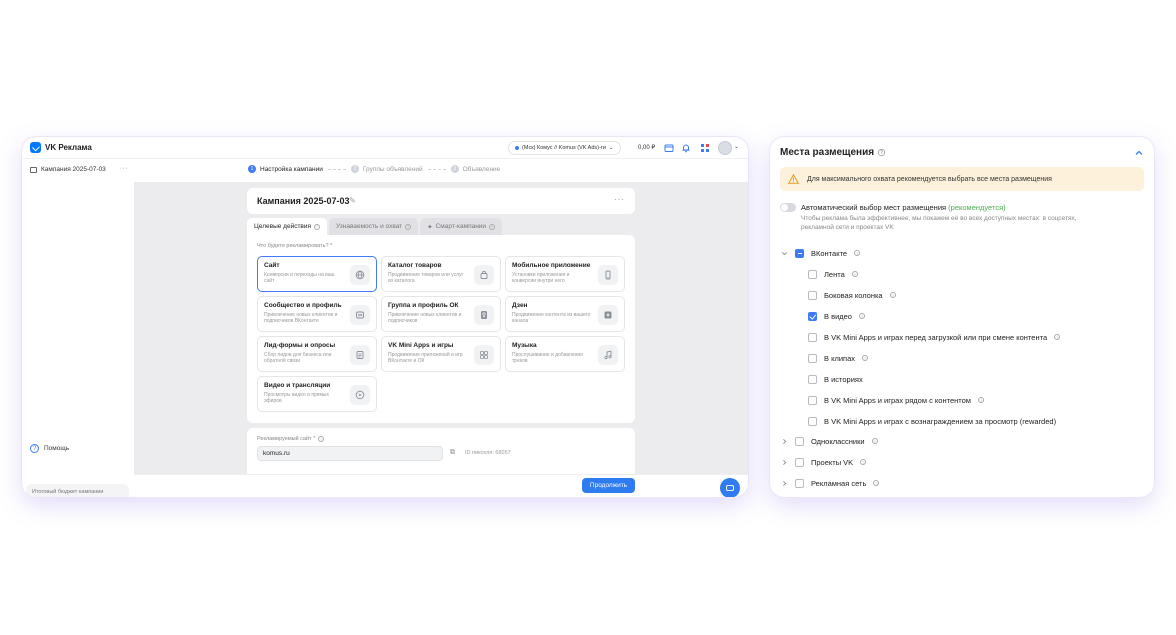 This screenshot has width=1176, height=635. I want to click on app-logo: VK Реклама, so click(61, 147).